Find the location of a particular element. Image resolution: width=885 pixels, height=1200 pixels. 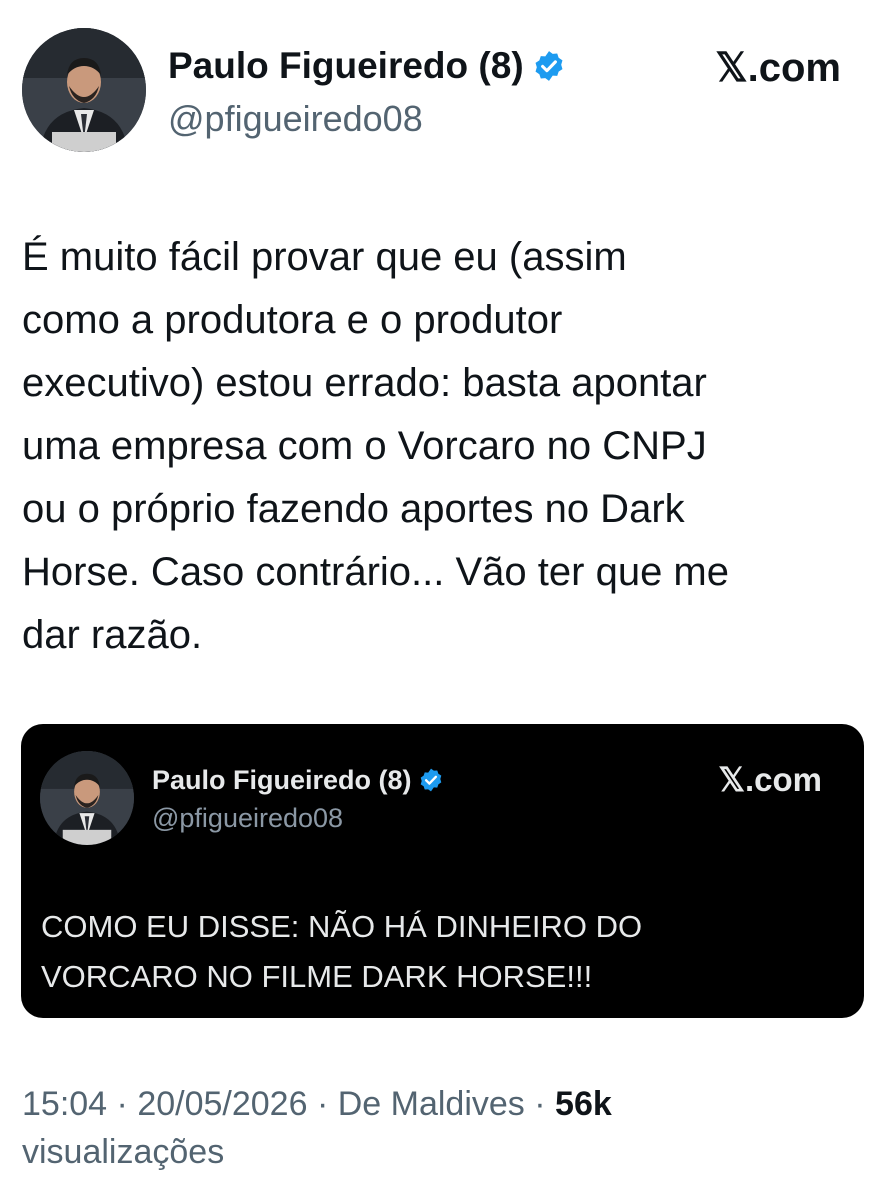

tweet-text-line: ou o próprio fazendo aportes no Dark is located at coordinates (353, 509).